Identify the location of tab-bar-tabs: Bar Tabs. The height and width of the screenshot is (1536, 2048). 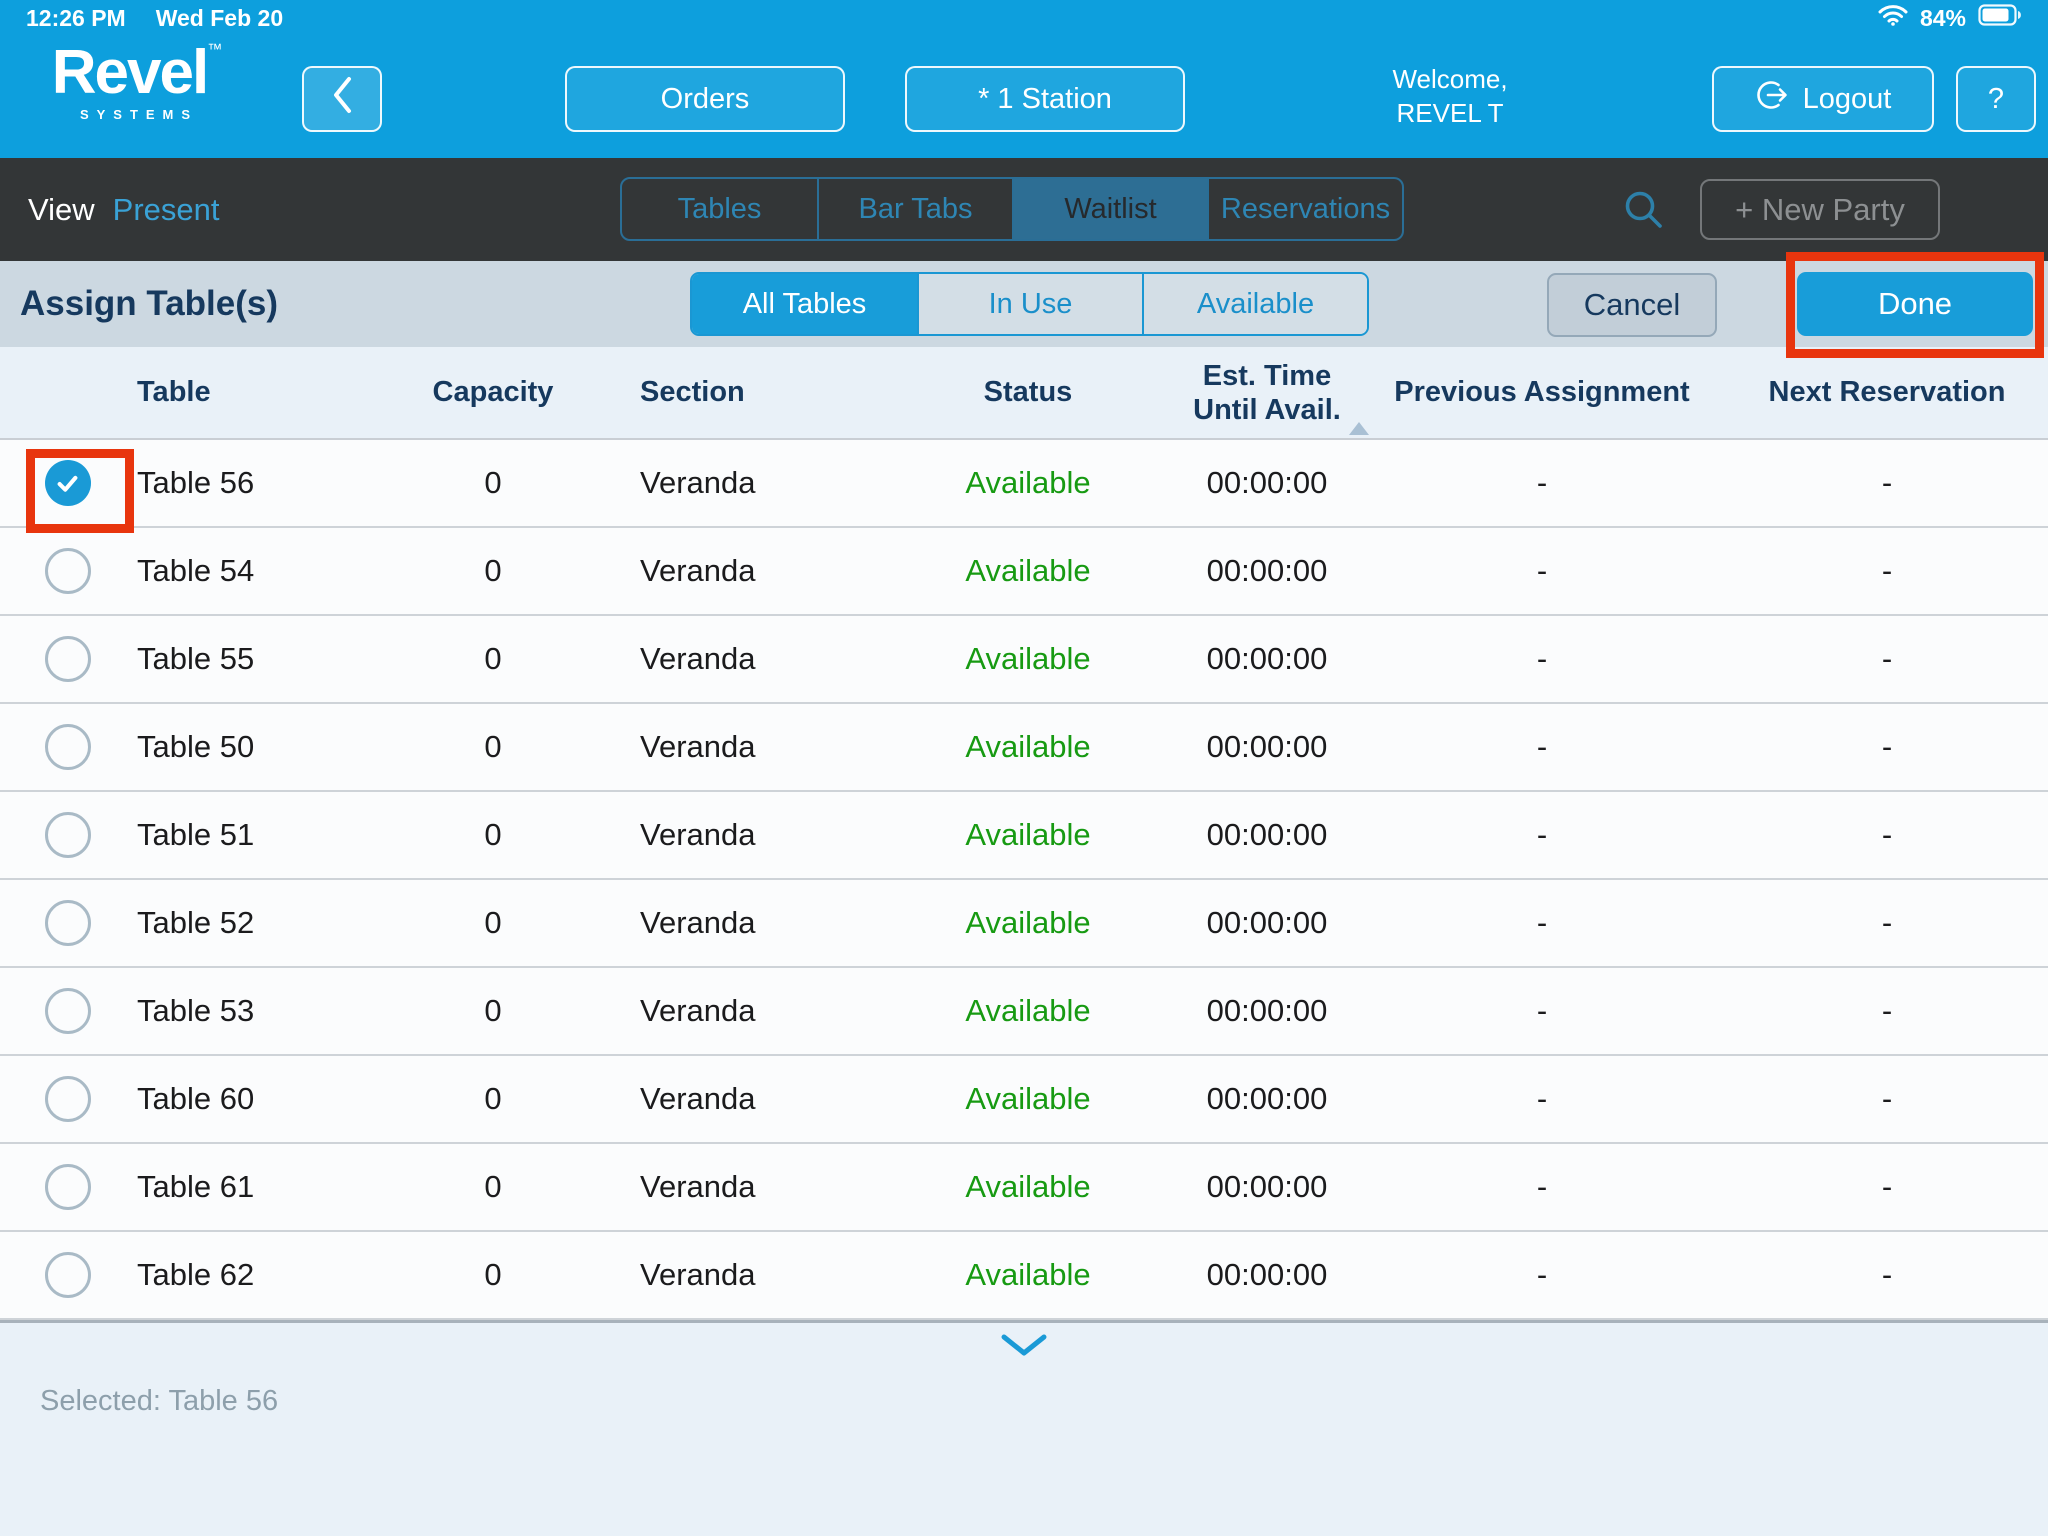
(914, 209).